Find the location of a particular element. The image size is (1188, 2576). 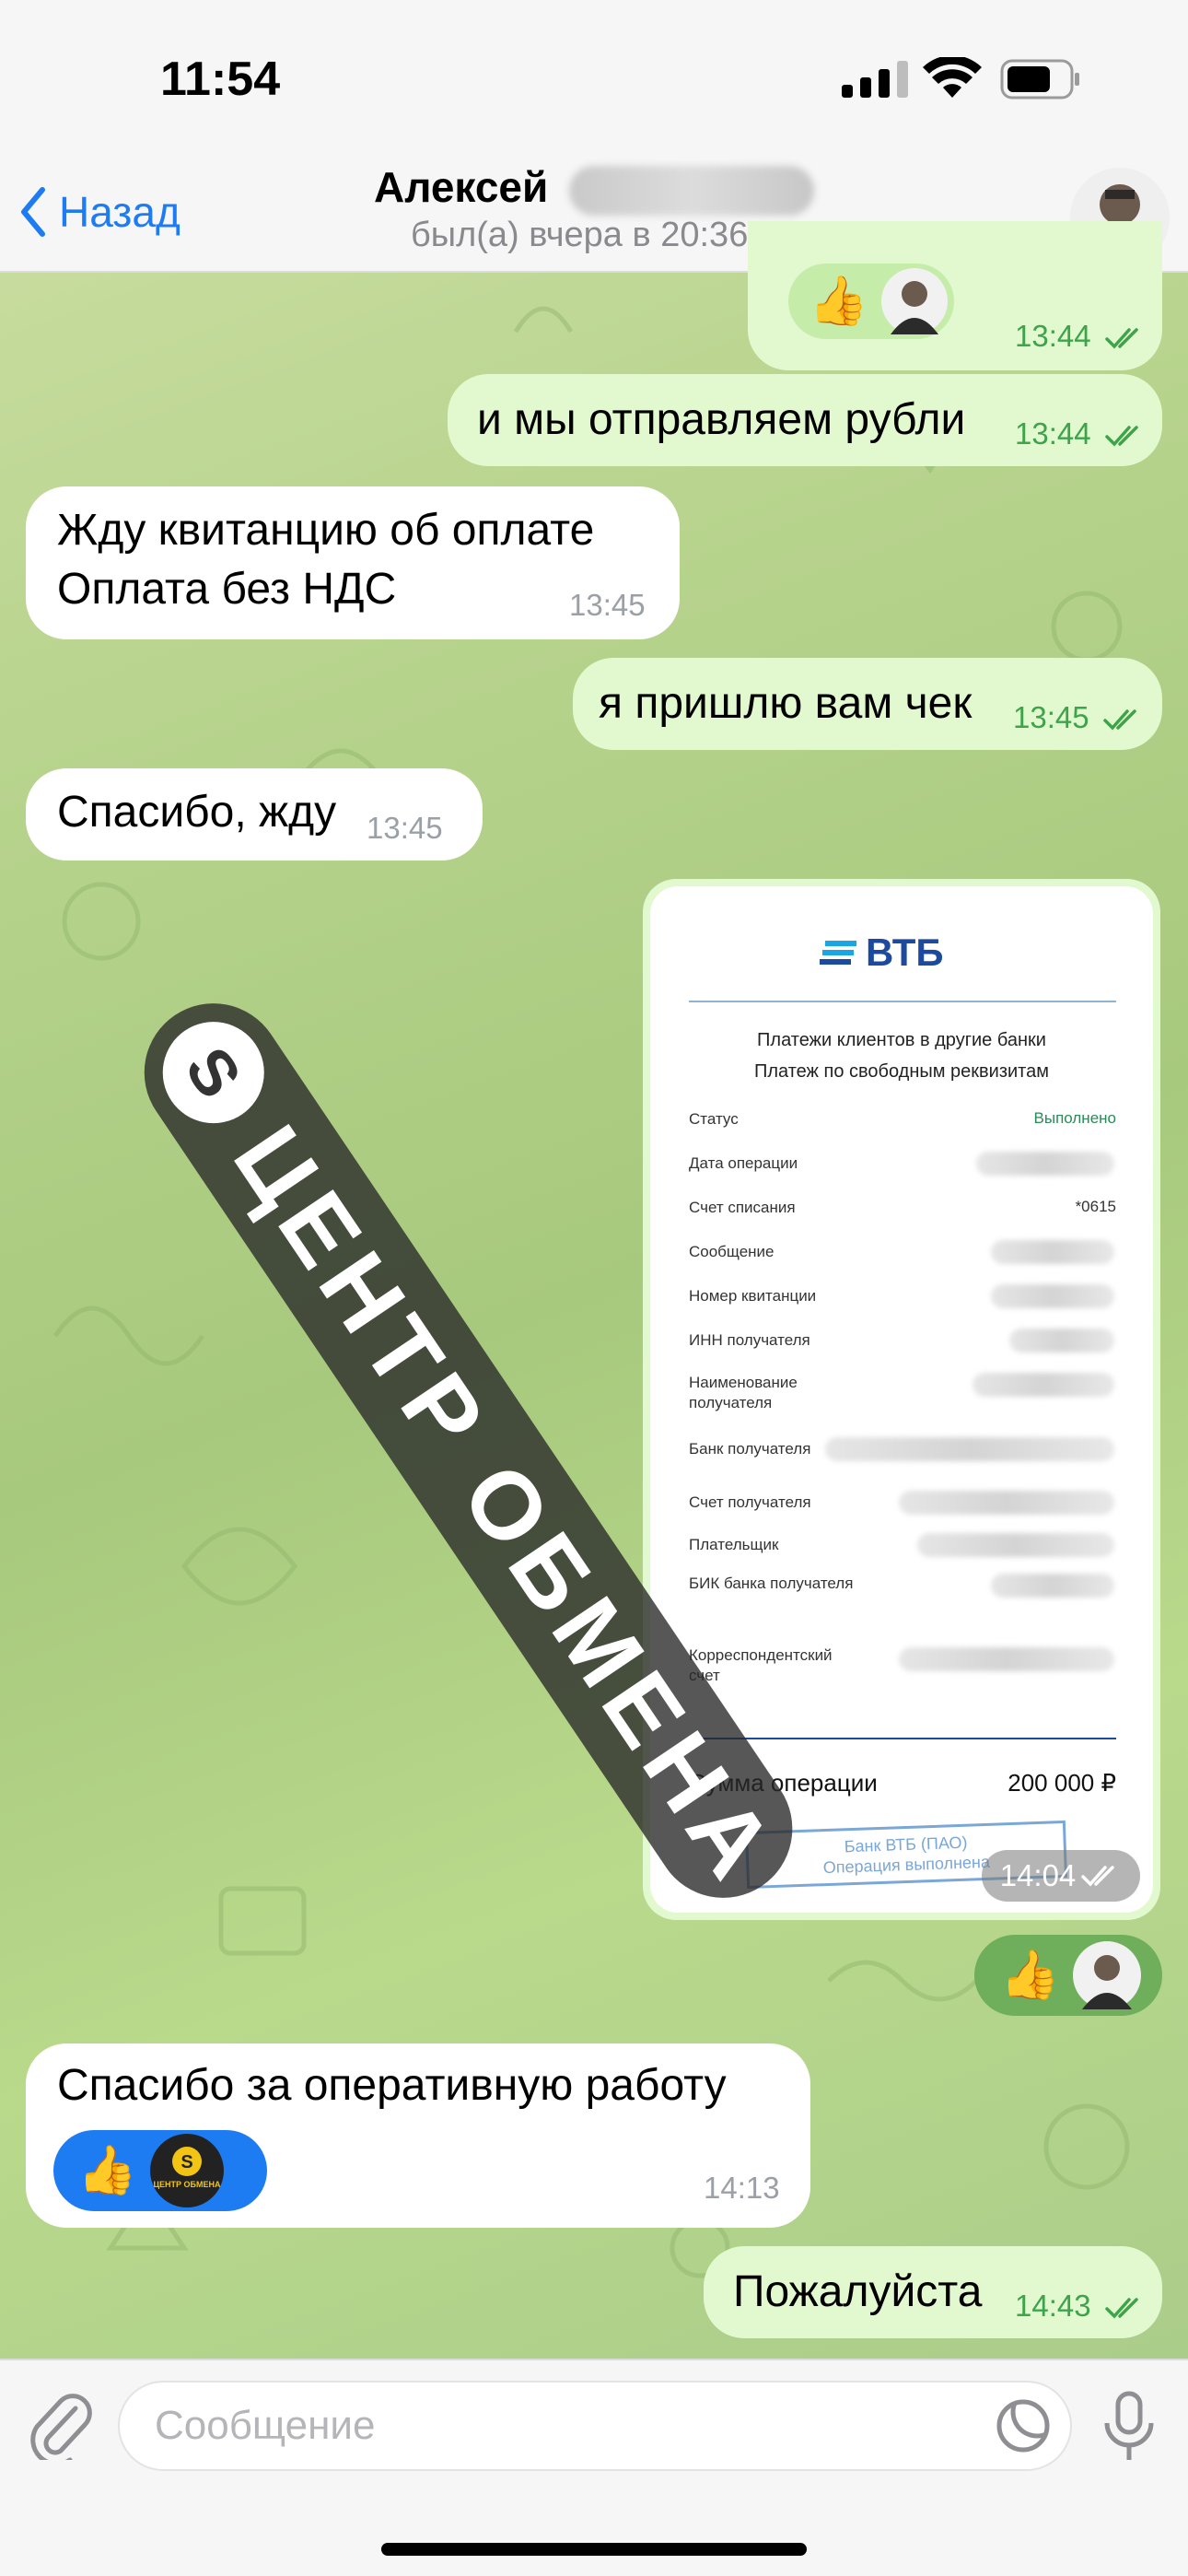

microphone-icon is located at coordinates (1129, 2427).